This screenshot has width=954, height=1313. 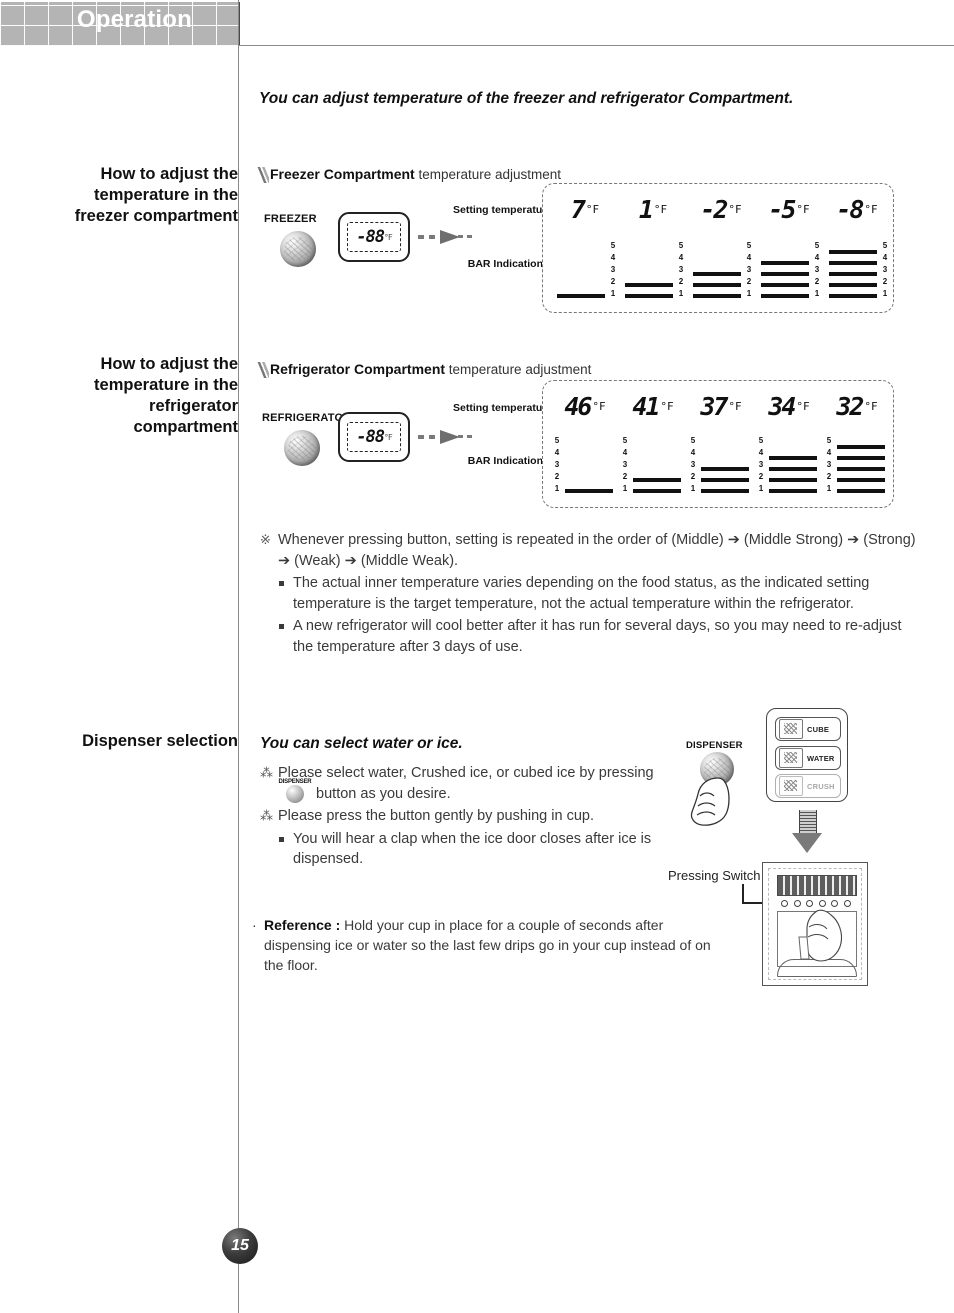 What do you see at coordinates (266, 772) in the screenshot?
I see `asterisk-icon: ⁂` at bounding box center [266, 772].